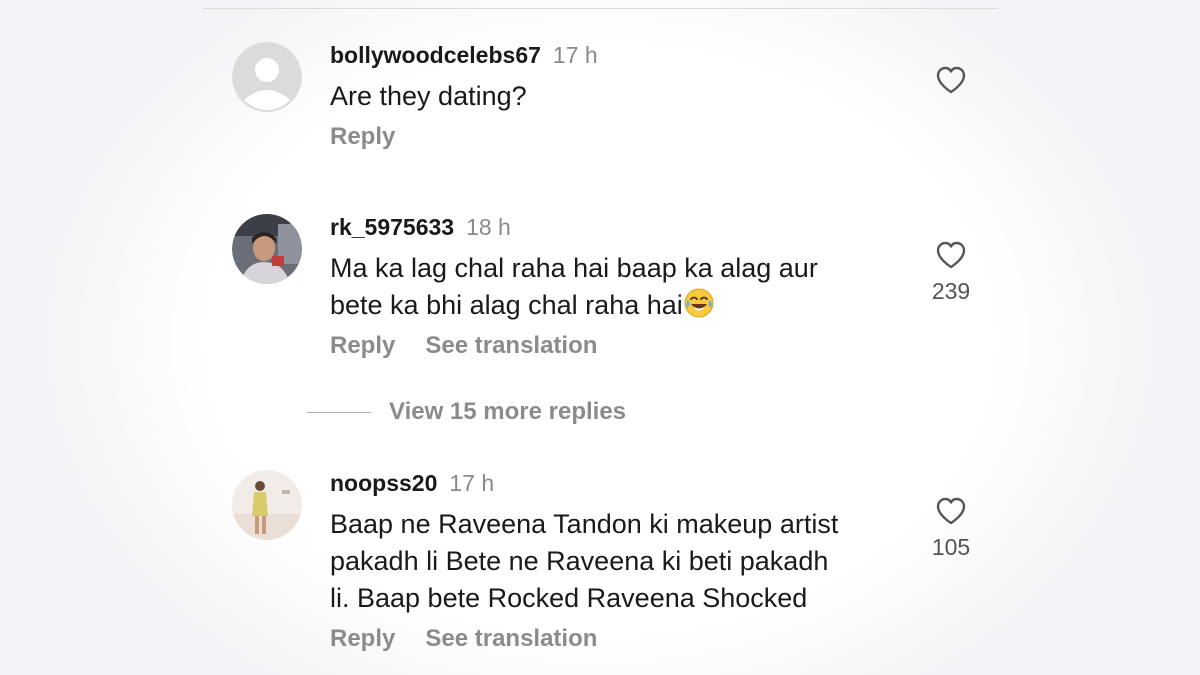 The width and height of the screenshot is (1200, 675). What do you see at coordinates (428, 96) in the screenshot?
I see `comment-text: Are they dating?` at bounding box center [428, 96].